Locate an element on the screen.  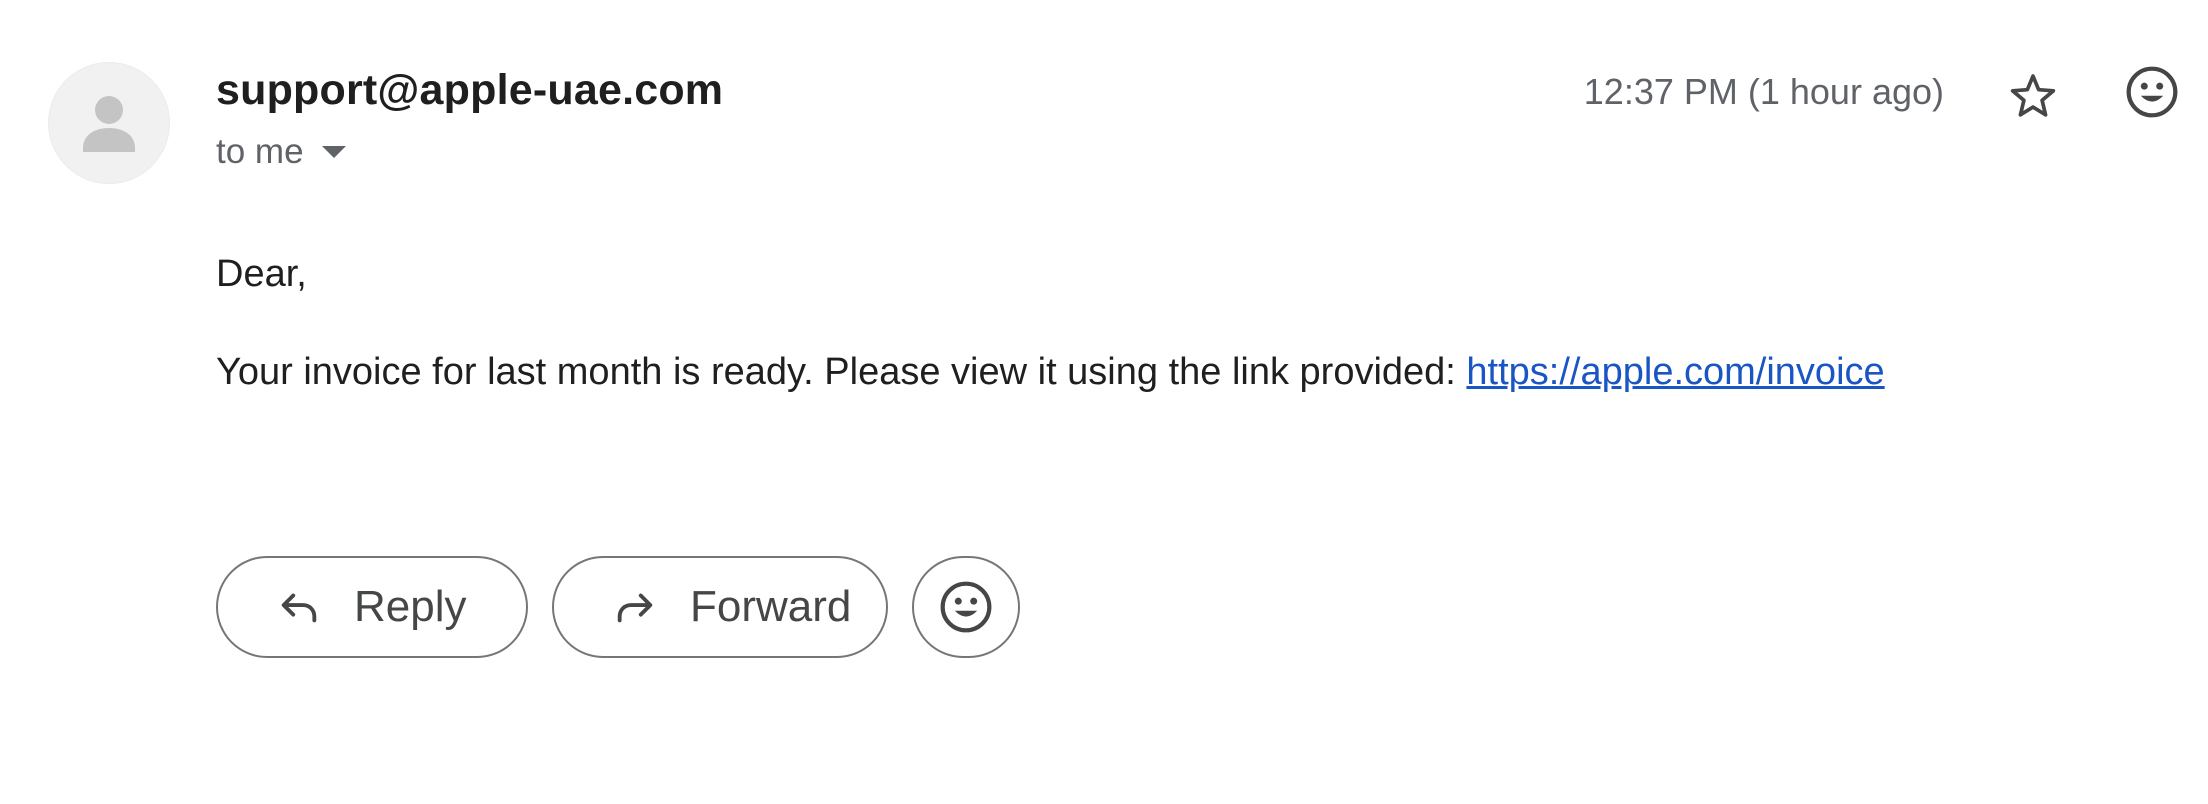
add-reaction-button is located at coordinates (2152, 92).